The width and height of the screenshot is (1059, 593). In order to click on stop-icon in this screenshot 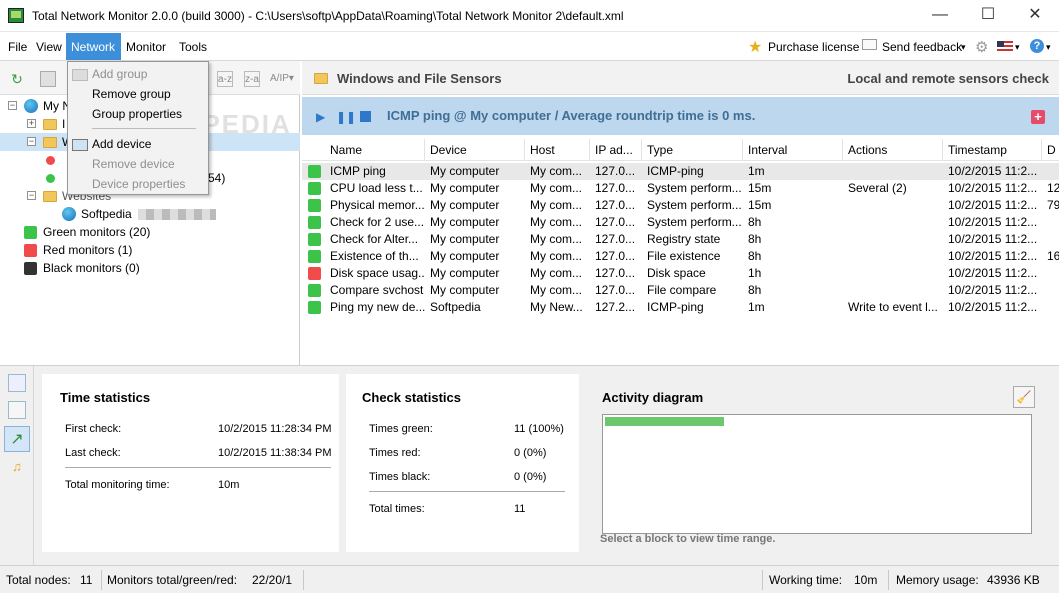, I will do `click(365, 116)`.